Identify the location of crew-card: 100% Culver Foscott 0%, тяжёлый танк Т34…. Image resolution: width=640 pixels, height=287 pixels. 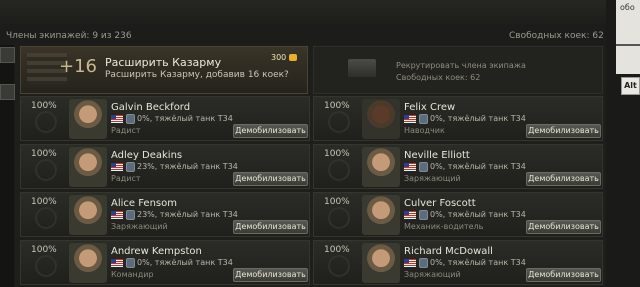
(458, 214).